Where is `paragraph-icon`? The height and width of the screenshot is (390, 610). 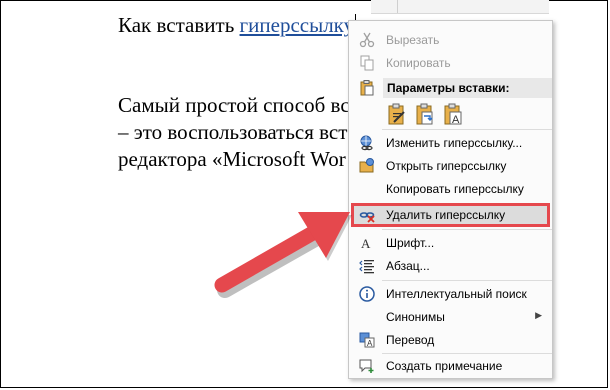
paragraph-icon is located at coordinates (366, 267).